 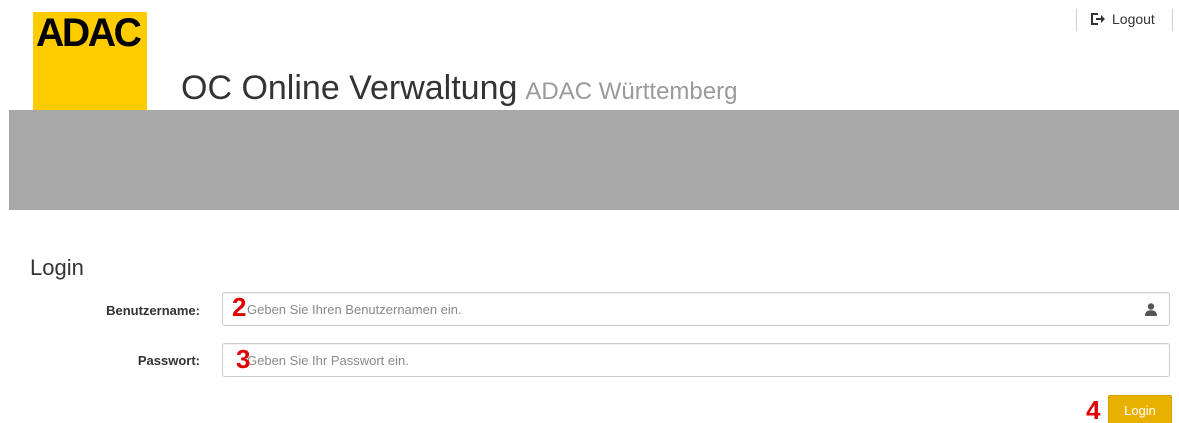 I want to click on logout-label: Logout, so click(x=1133, y=19).